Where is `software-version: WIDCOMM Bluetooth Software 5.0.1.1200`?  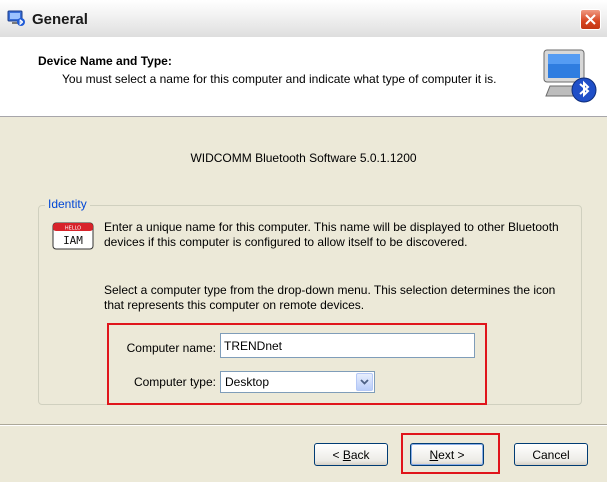 software-version: WIDCOMM Bluetooth Software 5.0.1.1200 is located at coordinates (303, 158).